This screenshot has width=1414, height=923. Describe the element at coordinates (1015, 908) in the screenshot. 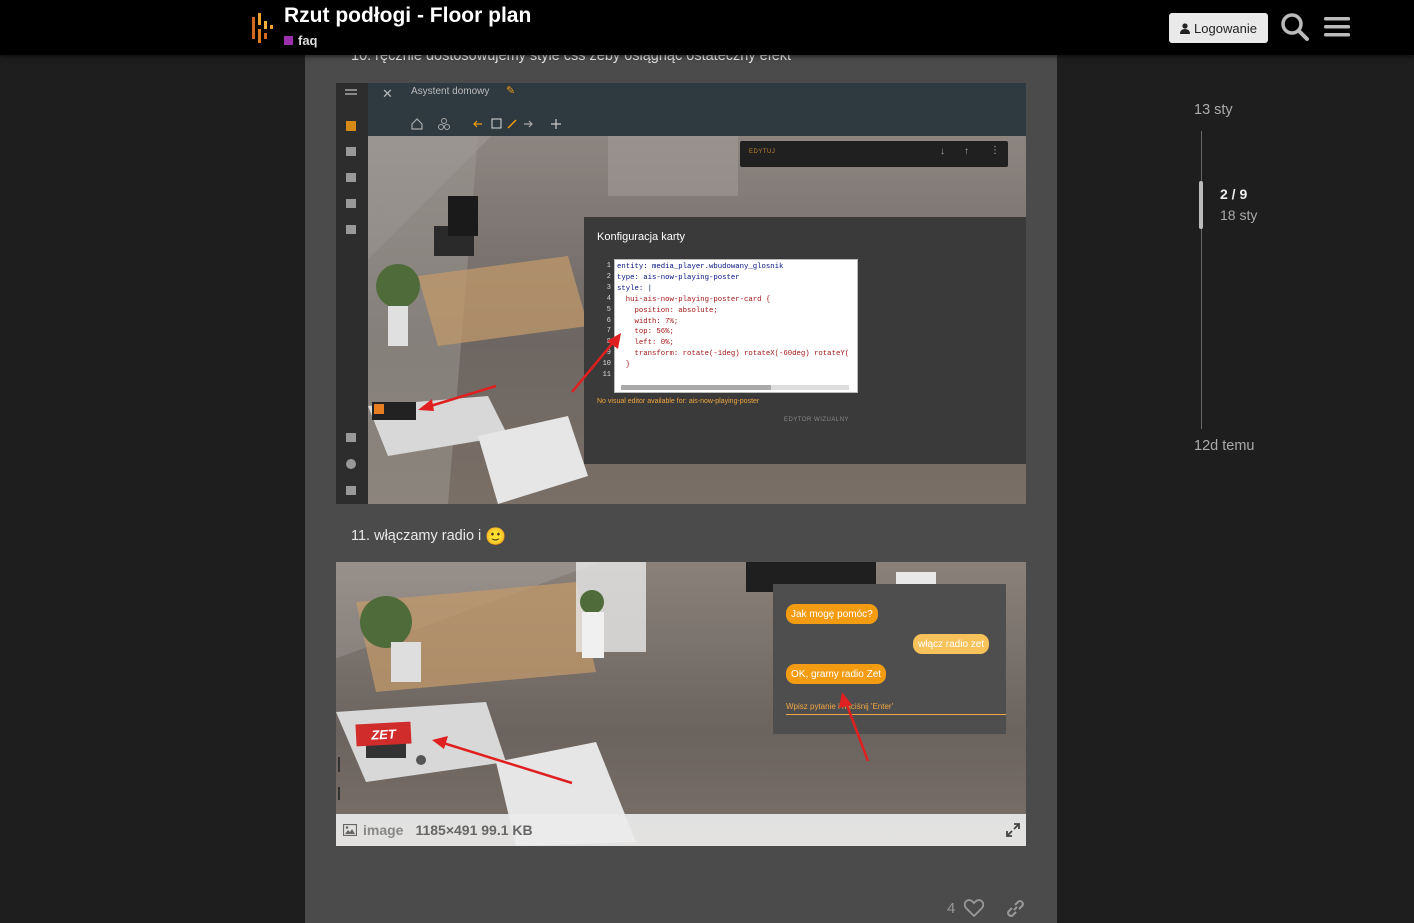

I see `link-icon` at that location.